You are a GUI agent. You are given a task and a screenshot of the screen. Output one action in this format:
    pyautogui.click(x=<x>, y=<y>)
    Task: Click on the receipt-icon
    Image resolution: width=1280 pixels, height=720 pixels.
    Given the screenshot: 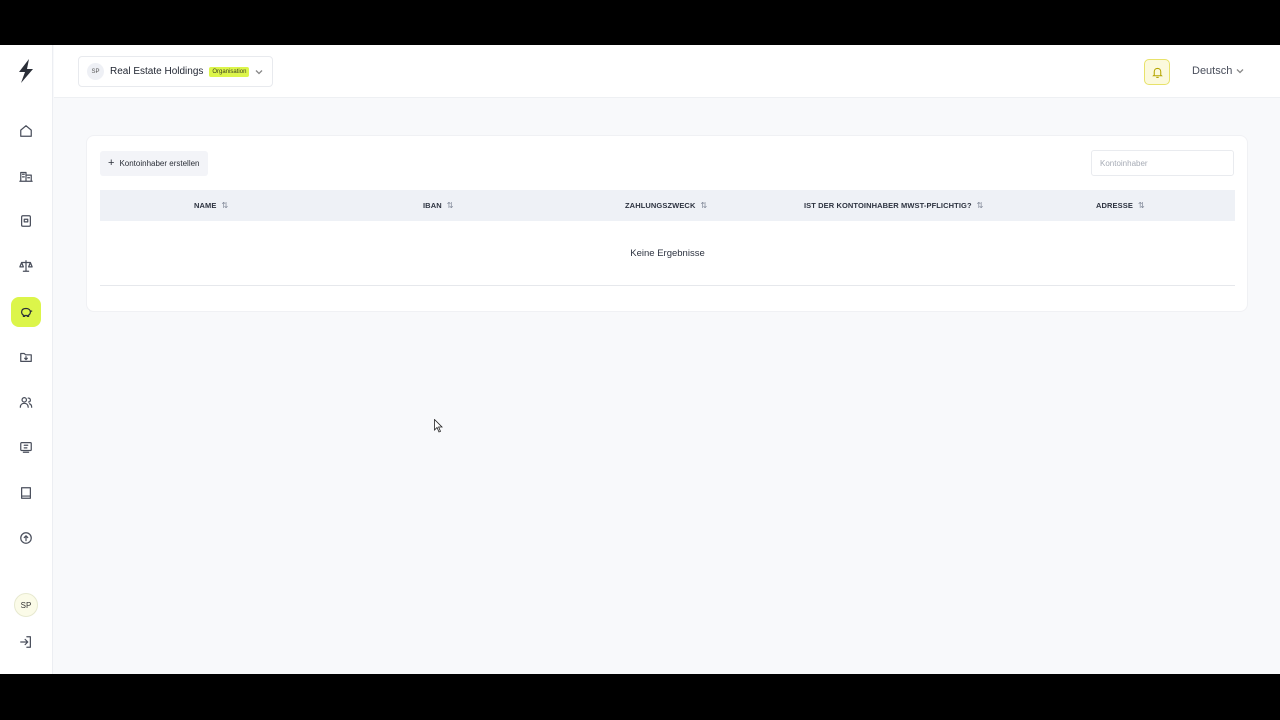 What is the action you would take?
    pyautogui.click(x=26, y=447)
    